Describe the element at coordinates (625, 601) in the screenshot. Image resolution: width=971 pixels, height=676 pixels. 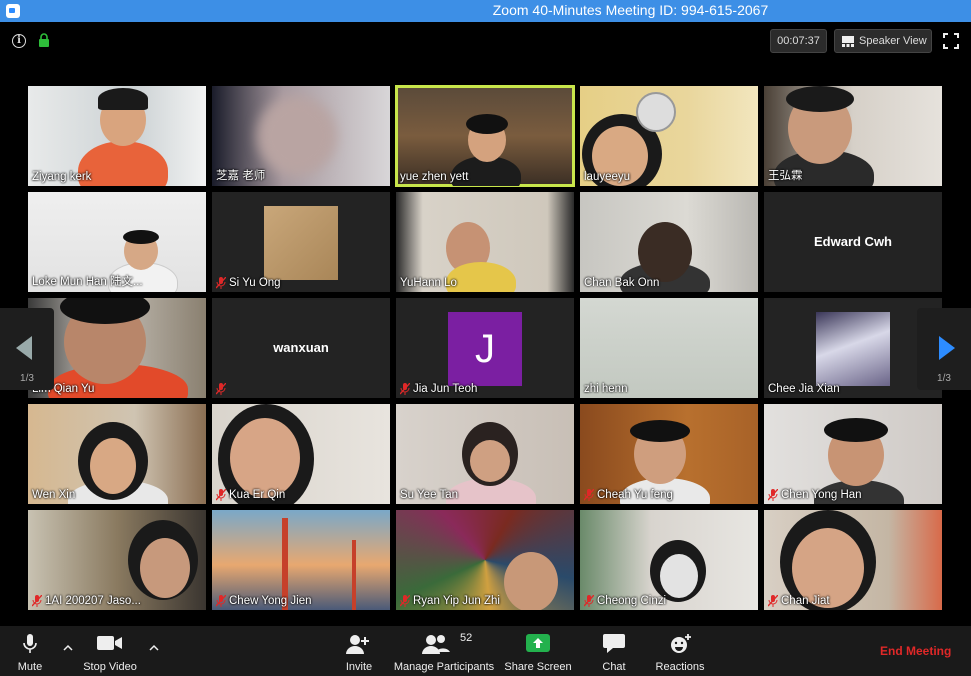
I see `participant-name: Cheong Cinzi` at that location.